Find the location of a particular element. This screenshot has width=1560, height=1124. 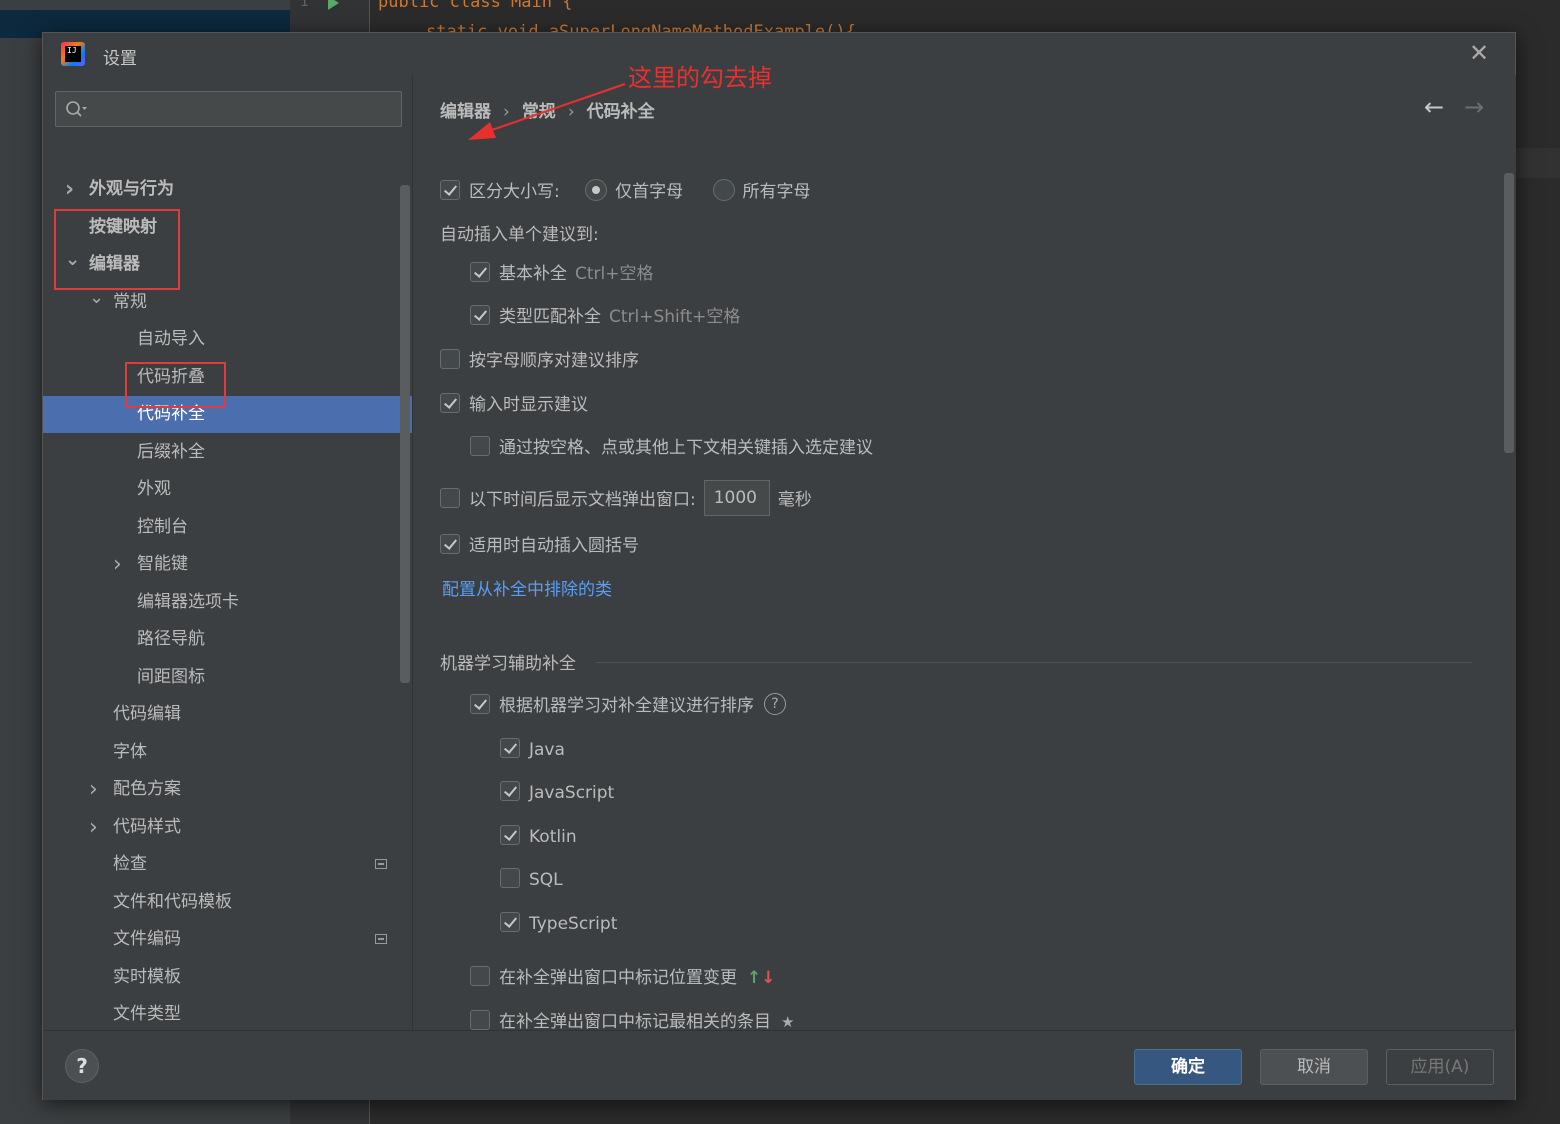

sidebar-item: 字体 is located at coordinates (227, 752).